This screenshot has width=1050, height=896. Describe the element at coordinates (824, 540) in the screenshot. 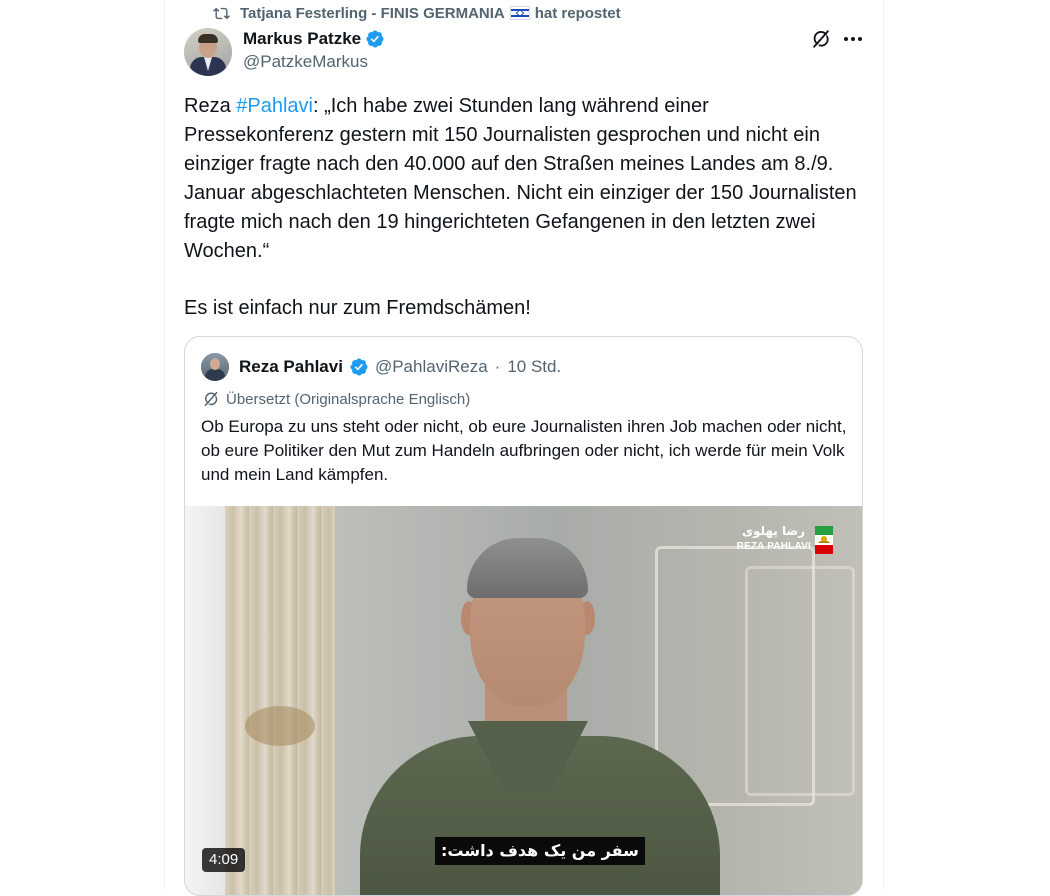

I see `lion-sun-emblem-icon` at that location.